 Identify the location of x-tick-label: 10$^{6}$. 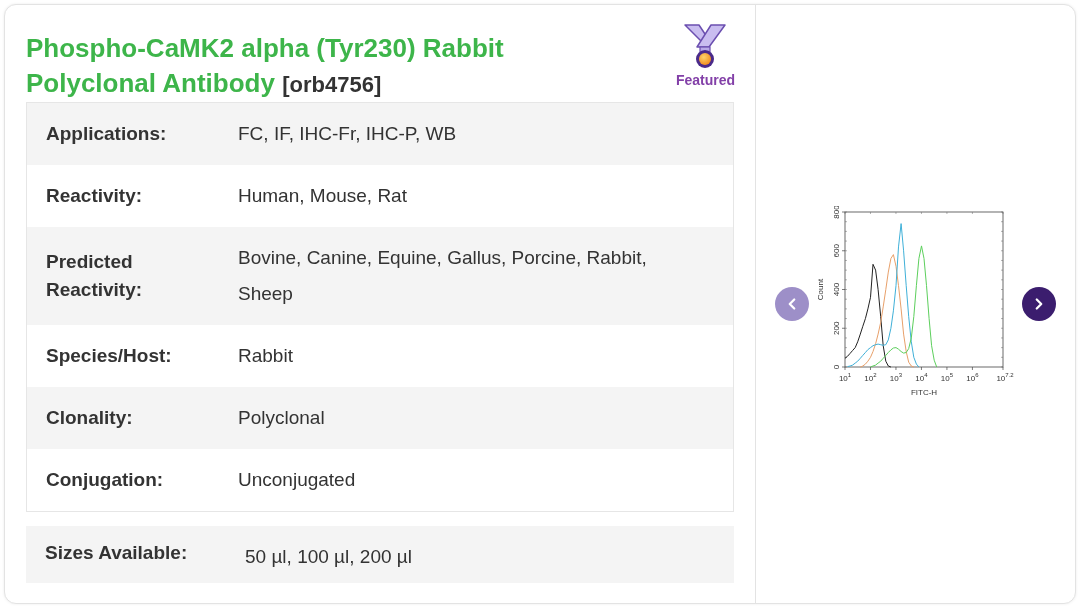
(972, 377).